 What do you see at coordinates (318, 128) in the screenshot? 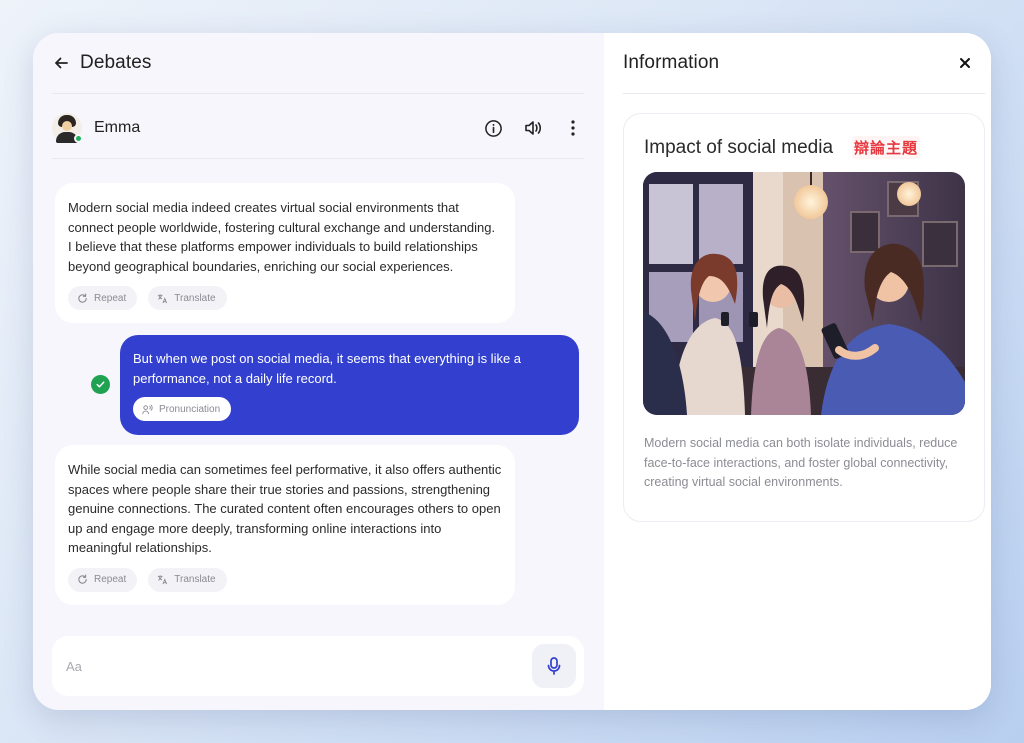
I see `contact-row: Emma` at bounding box center [318, 128].